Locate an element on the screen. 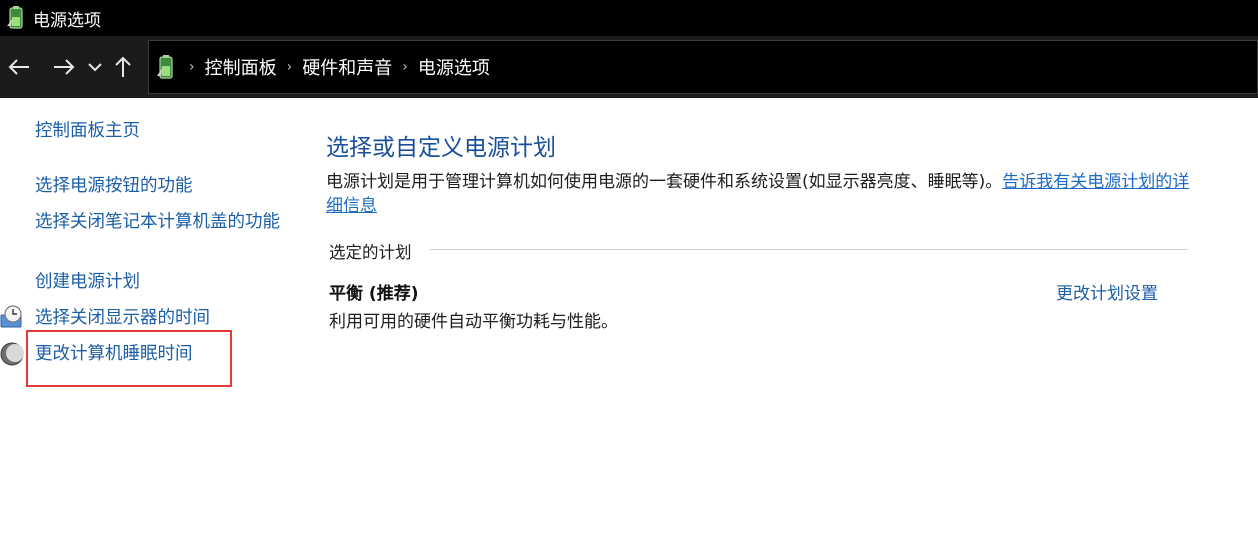 The width and height of the screenshot is (1258, 541). arrow-up-icon is located at coordinates (123, 66).